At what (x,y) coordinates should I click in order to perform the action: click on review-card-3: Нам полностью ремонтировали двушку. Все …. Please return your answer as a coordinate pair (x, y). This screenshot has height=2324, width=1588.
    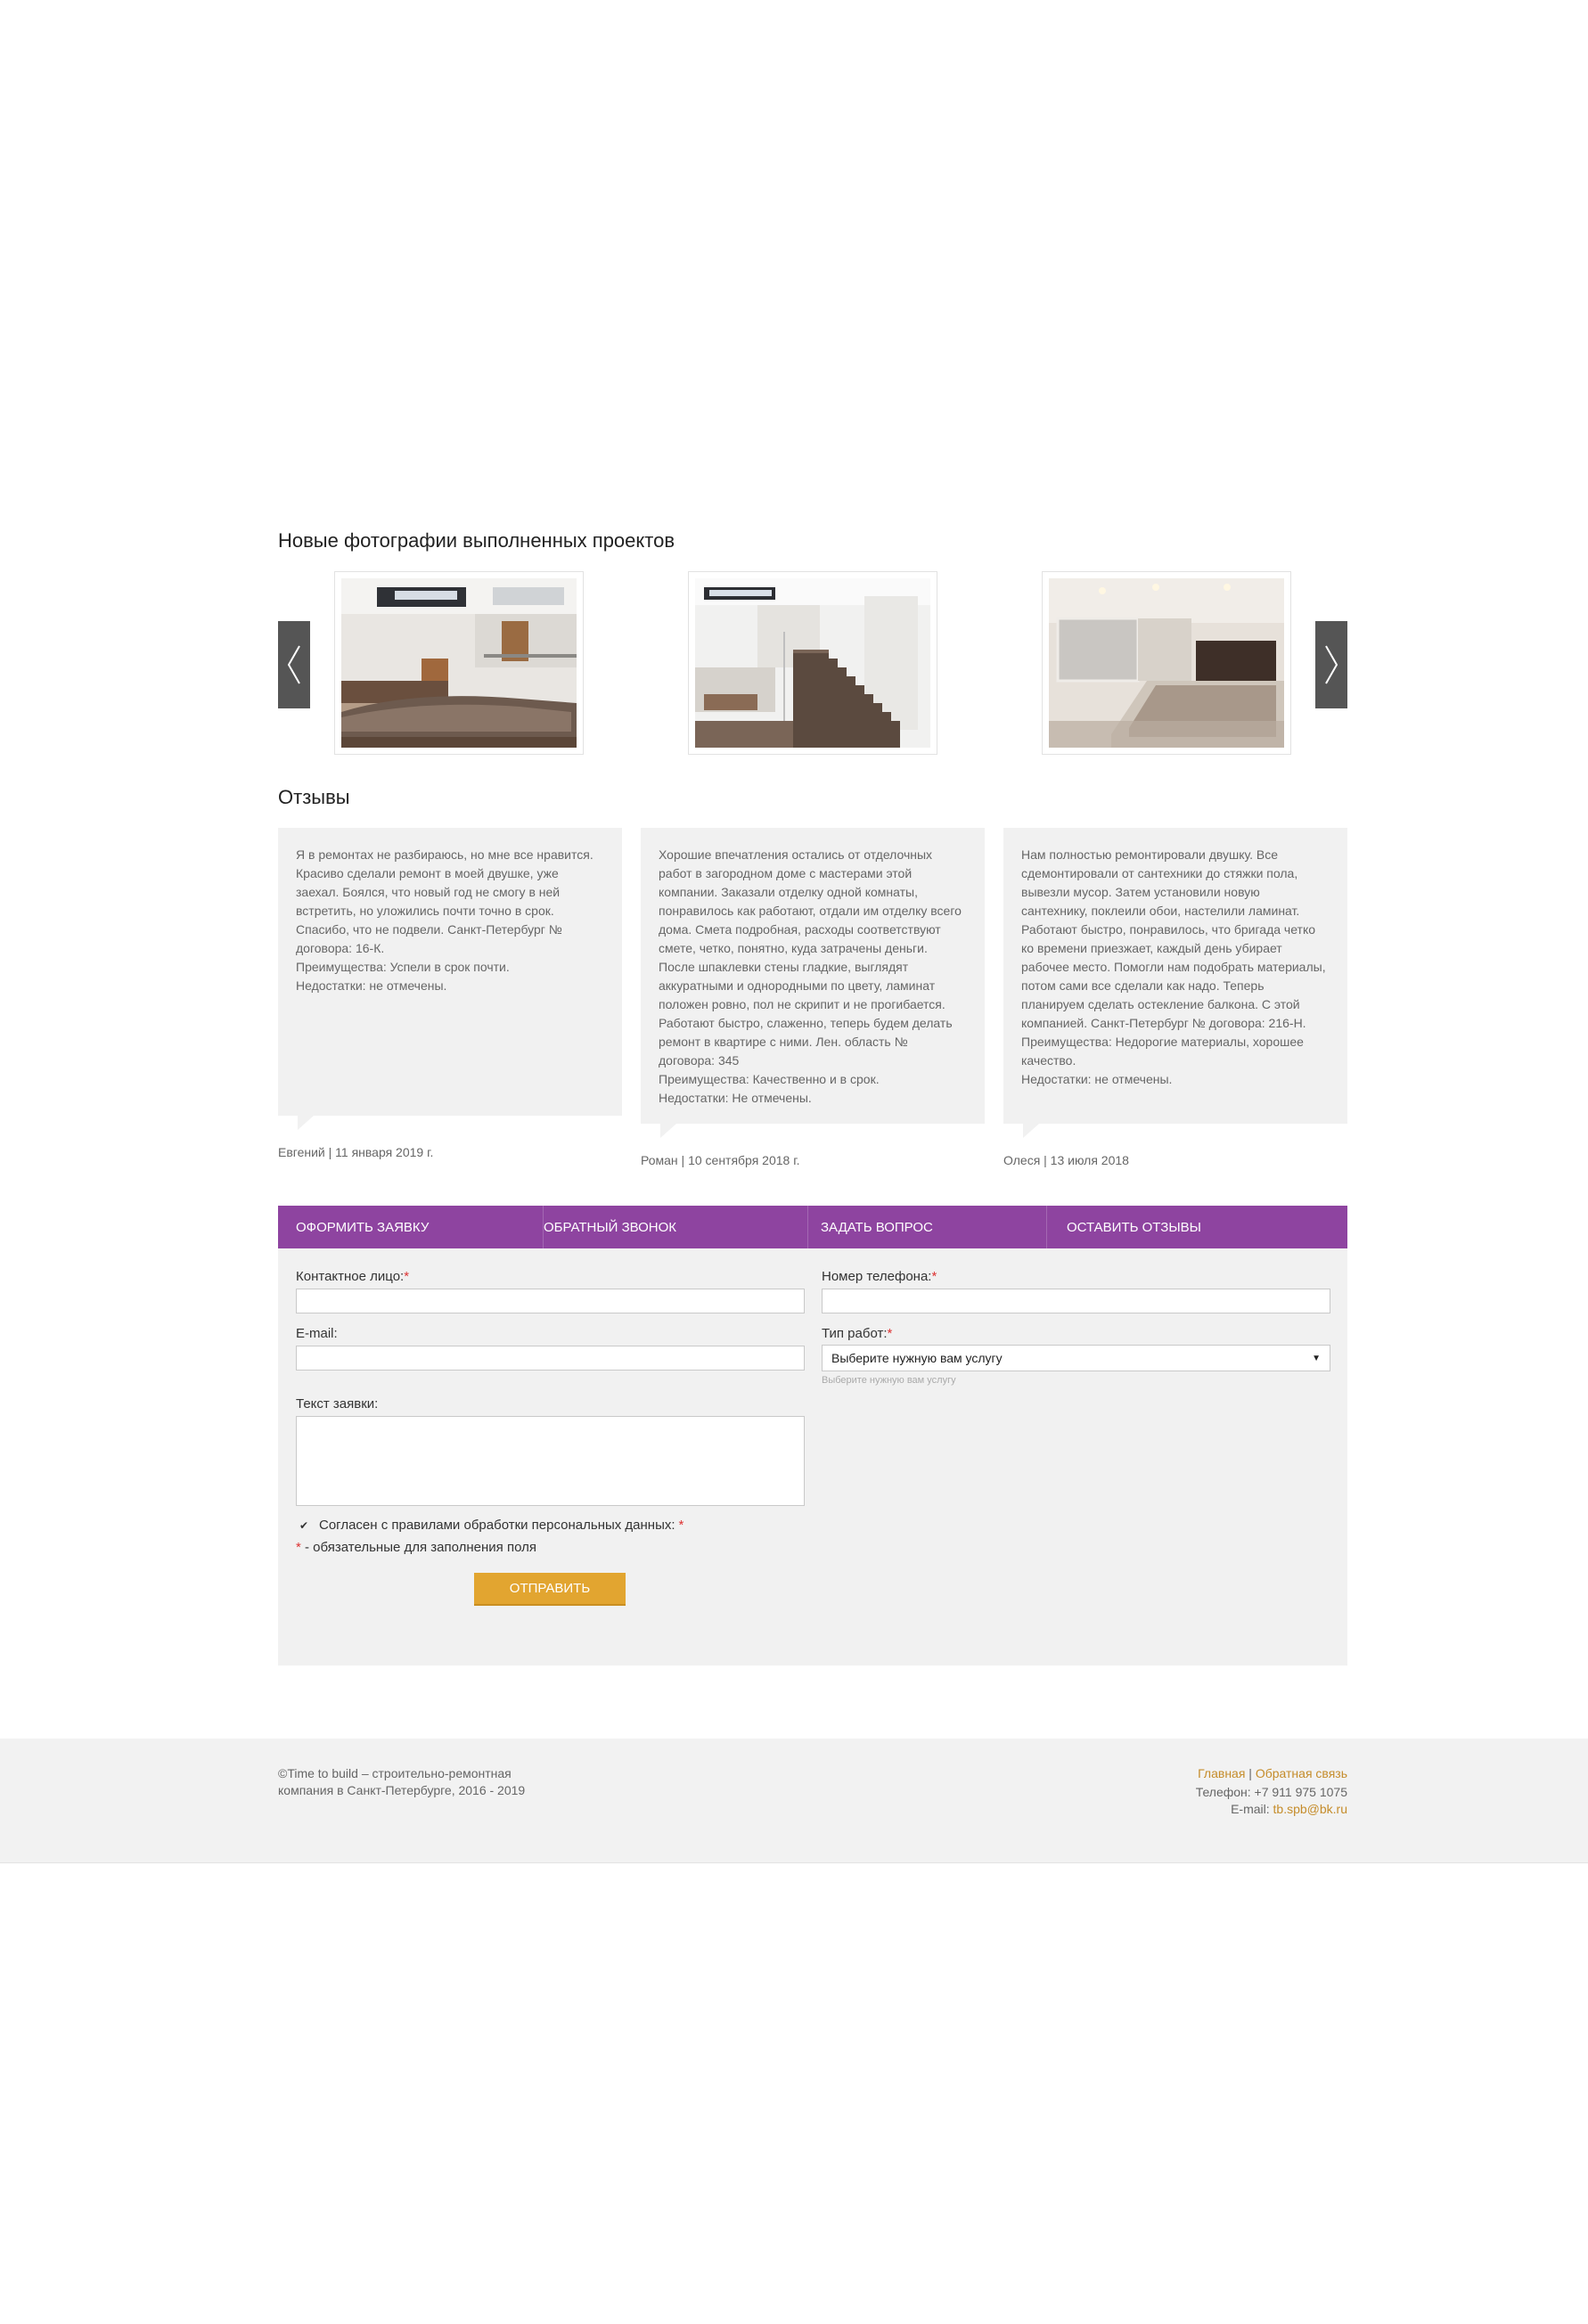
    Looking at the image, I should click on (1175, 983).